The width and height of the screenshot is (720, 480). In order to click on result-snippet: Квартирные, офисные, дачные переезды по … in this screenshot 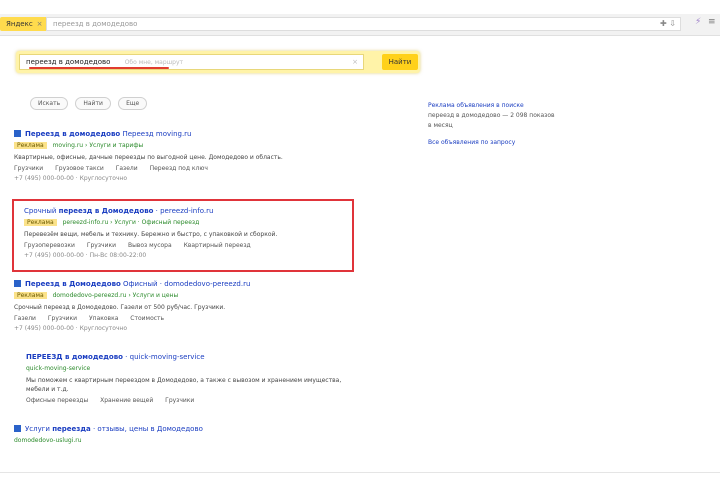, I will do `click(148, 157)`.